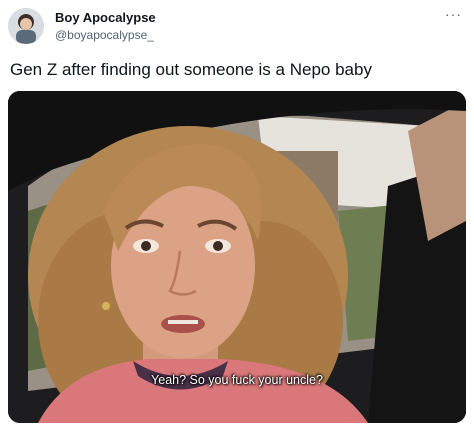 The height and width of the screenshot is (429, 474). Describe the element at coordinates (104, 35) in the screenshot. I see `author-handle: @boyapocalypse_` at that location.